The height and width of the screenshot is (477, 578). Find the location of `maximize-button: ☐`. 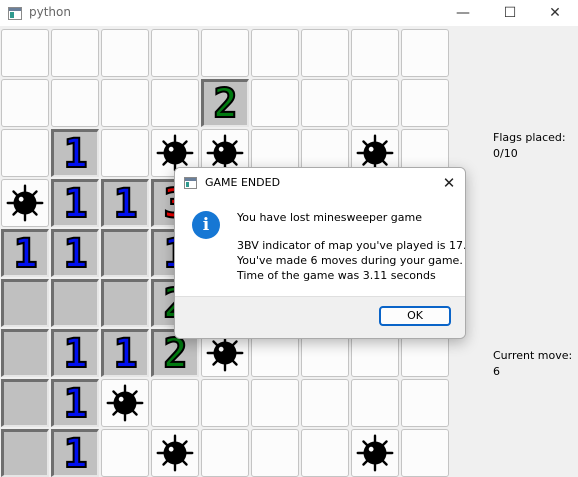

maximize-button: ☐ is located at coordinates (510, 13).